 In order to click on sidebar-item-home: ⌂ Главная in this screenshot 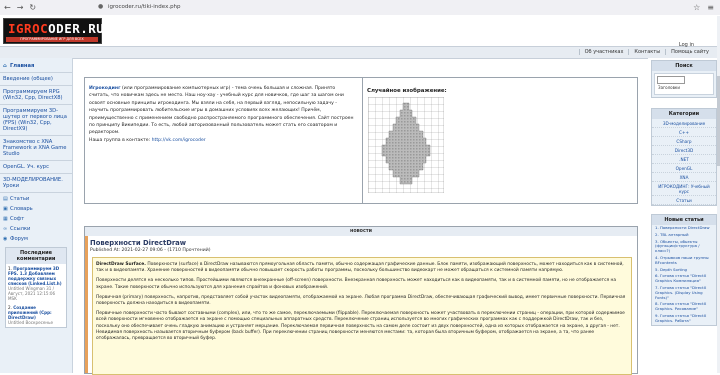, I will do `click(36, 66)`.